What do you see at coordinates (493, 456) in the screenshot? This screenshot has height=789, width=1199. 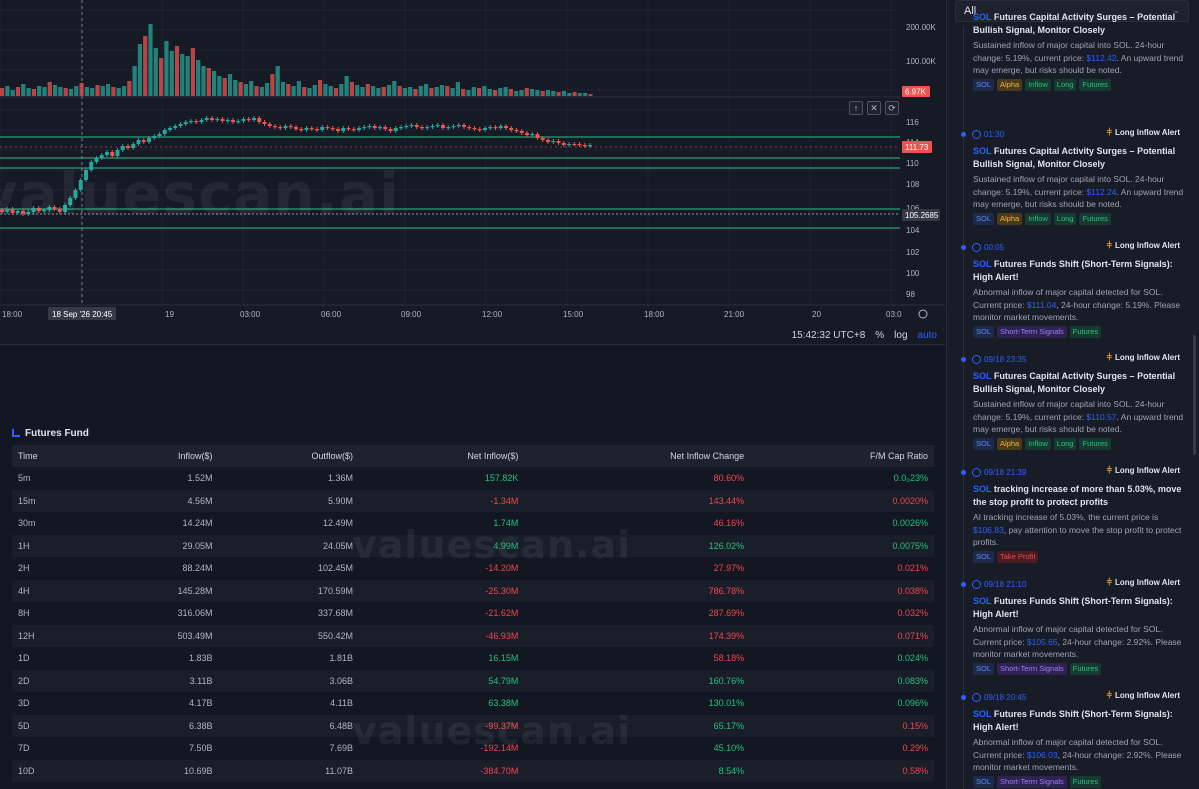 I see `col-net-inflow: Net Inflow($)` at bounding box center [493, 456].